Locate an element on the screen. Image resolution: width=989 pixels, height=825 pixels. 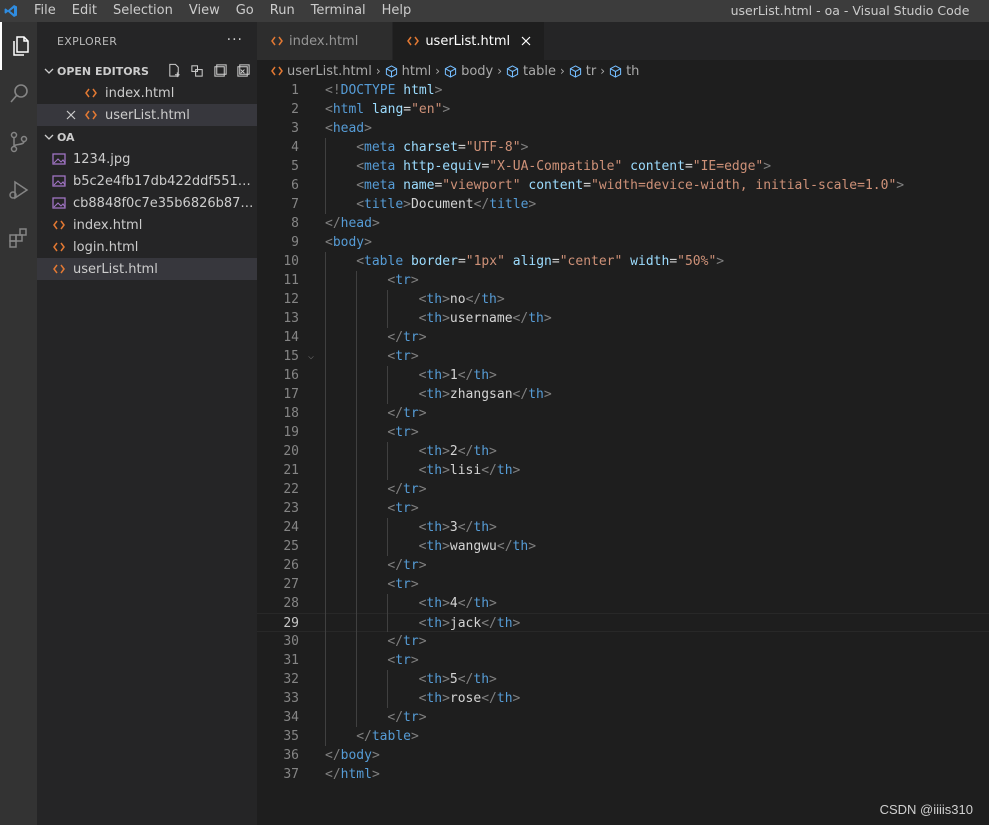
code-line: 23 <tr> is located at coordinates (623, 508).